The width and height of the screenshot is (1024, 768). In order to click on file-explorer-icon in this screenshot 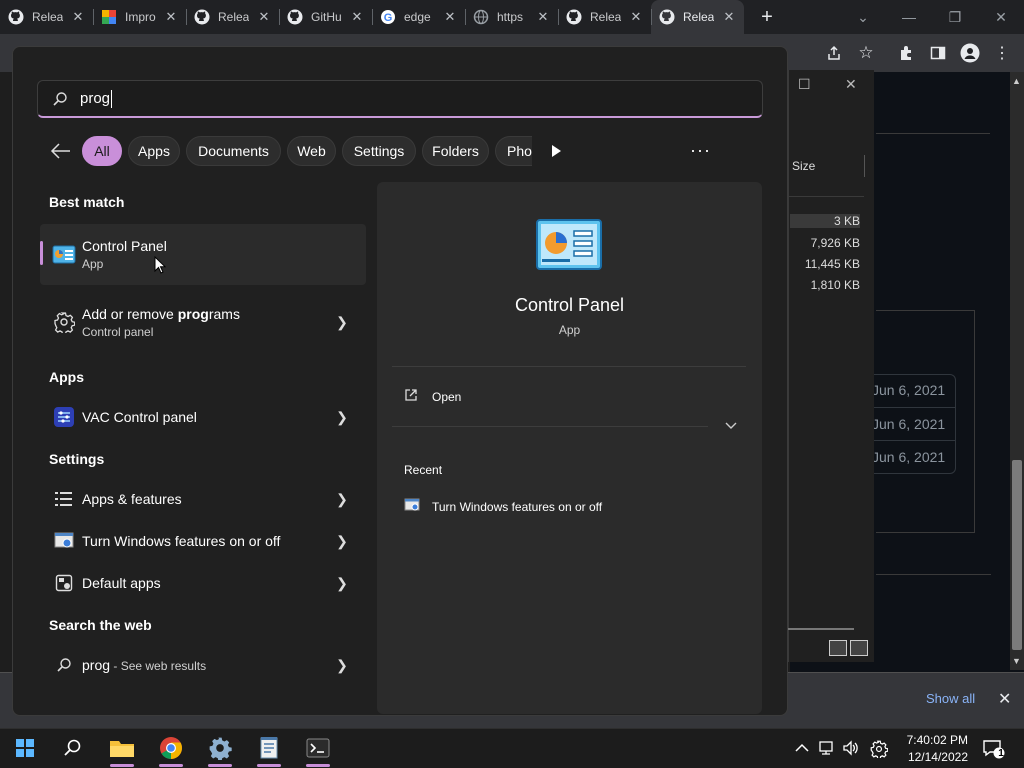, I will do `click(122, 750)`.